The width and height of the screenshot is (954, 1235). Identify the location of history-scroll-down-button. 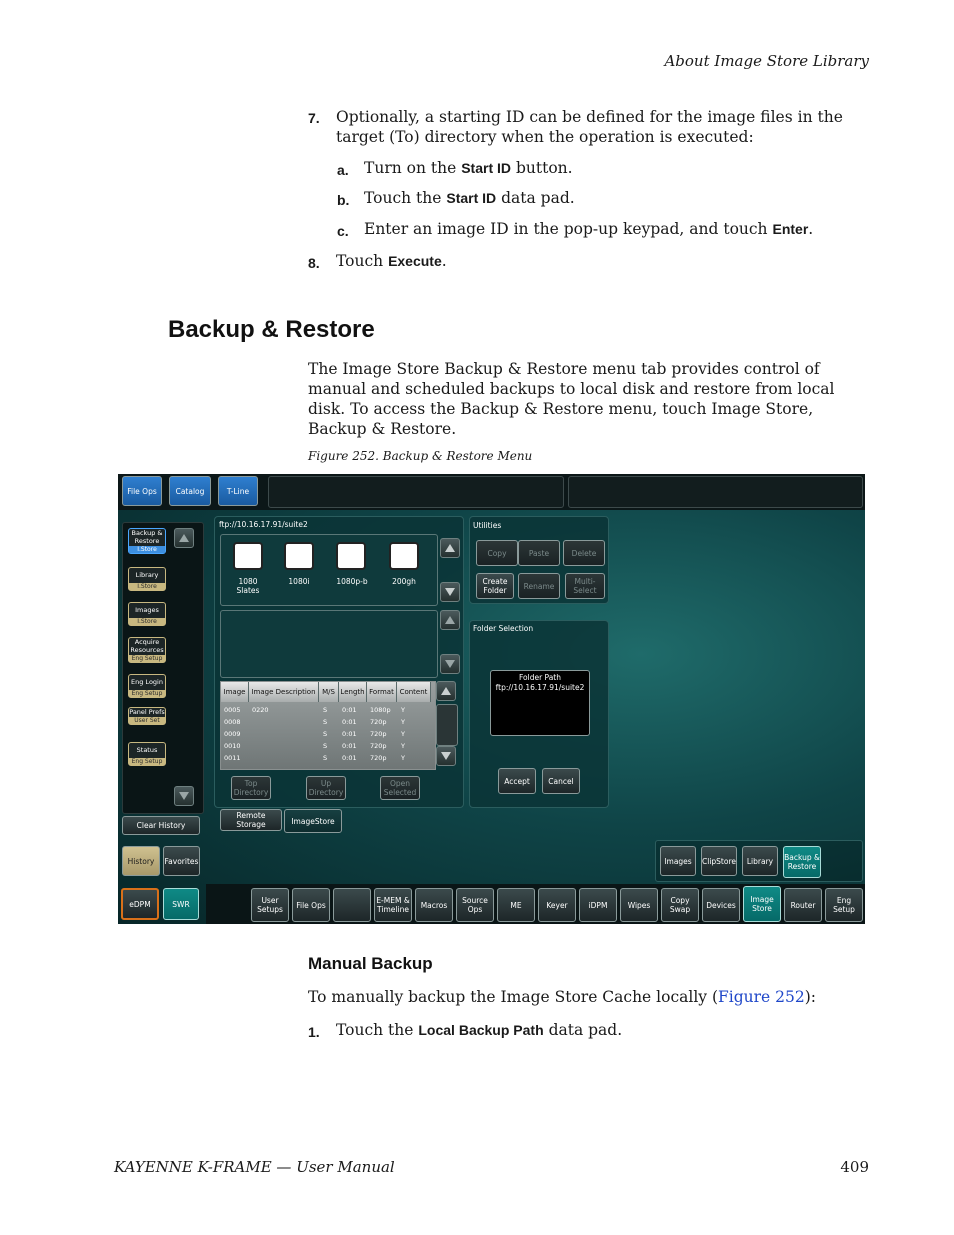
(184, 796).